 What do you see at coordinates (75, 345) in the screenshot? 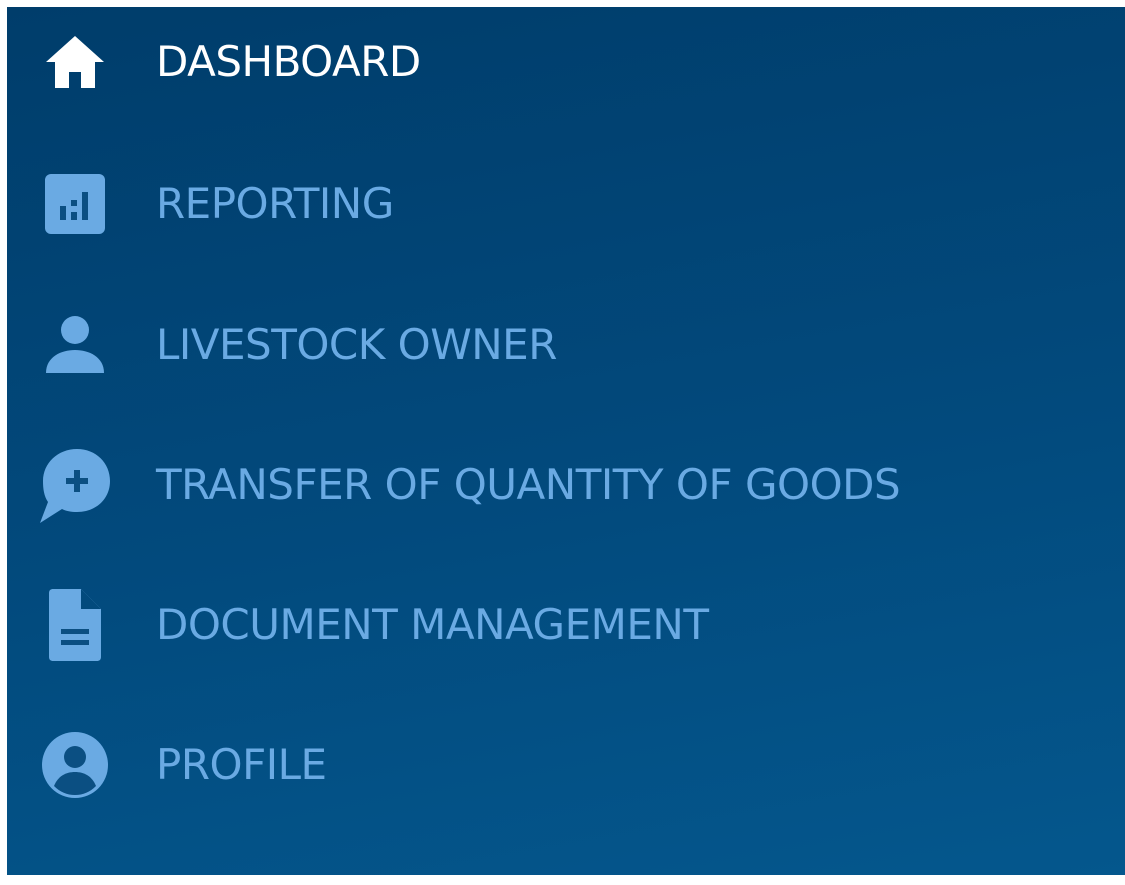
I see `person-icon` at bounding box center [75, 345].